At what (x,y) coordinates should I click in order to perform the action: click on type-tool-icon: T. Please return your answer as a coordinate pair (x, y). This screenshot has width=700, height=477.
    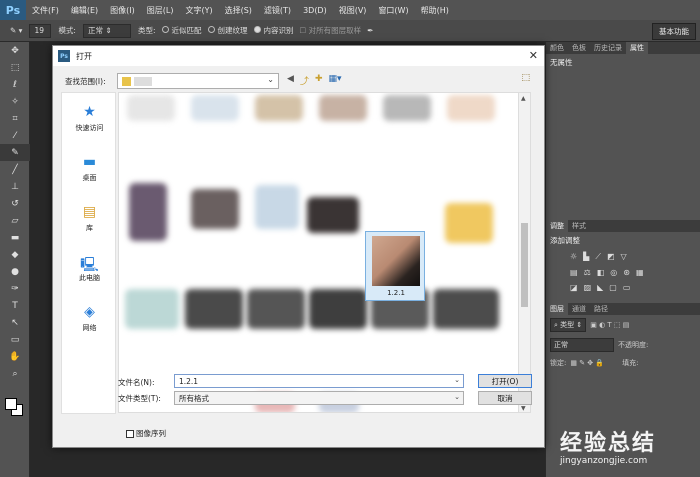
    Looking at the image, I should click on (15, 305).